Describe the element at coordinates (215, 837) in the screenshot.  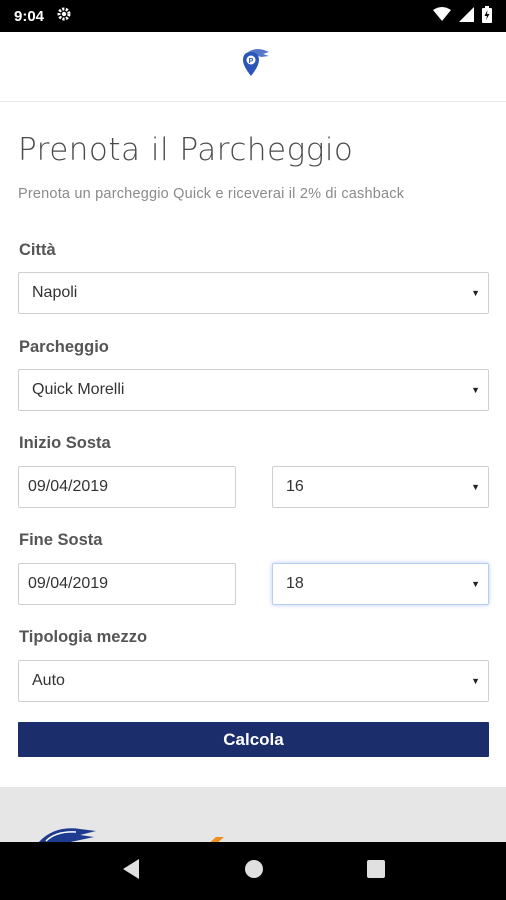
I see `orange-accent-icon` at that location.